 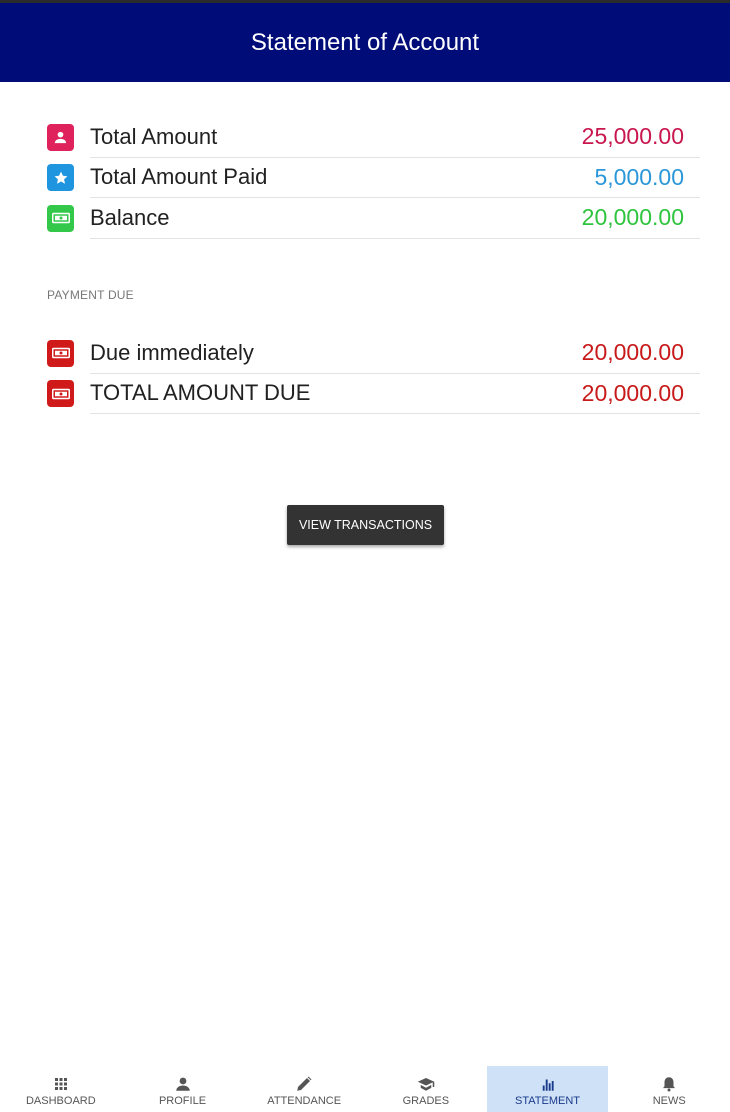 I want to click on summary-row-balance: Balance 20,000.00, so click(x=373, y=218).